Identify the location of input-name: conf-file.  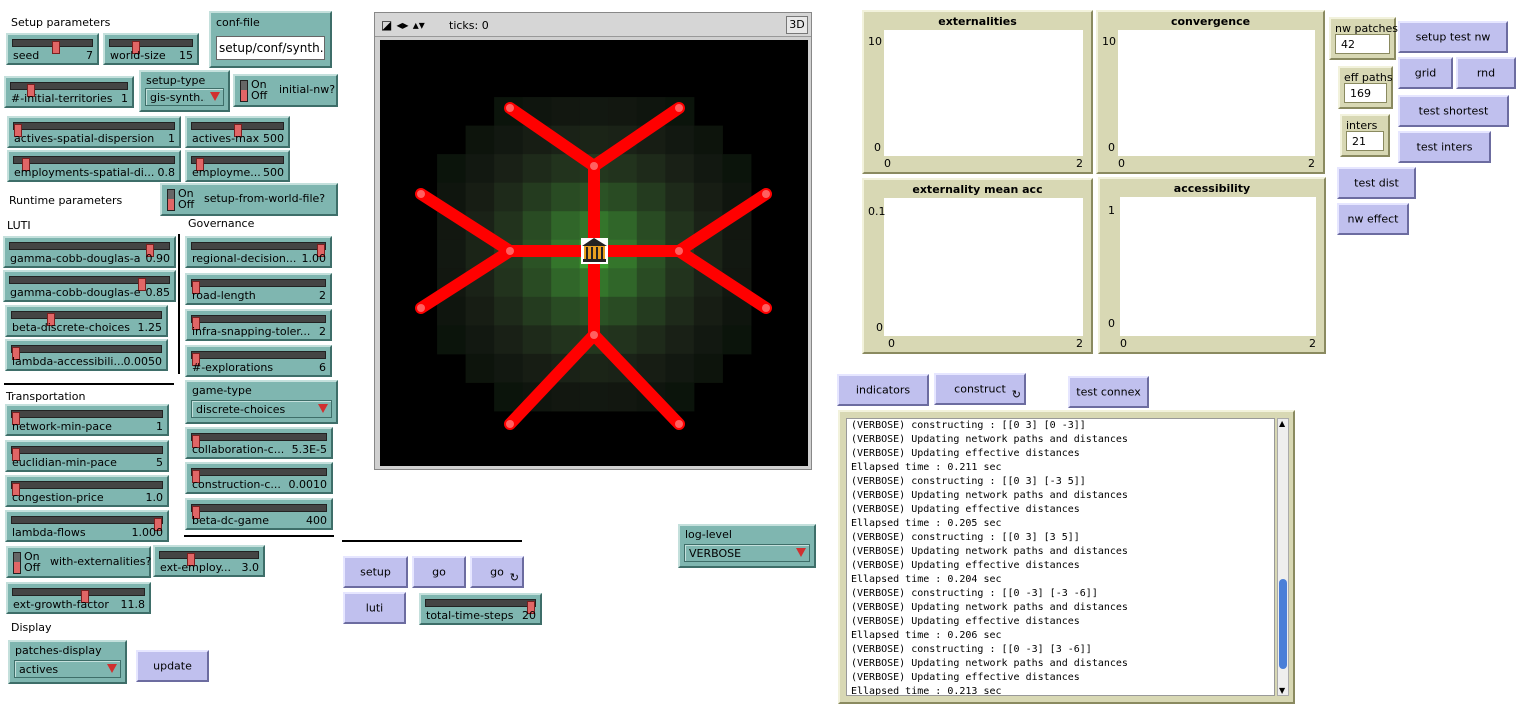
(238, 22).